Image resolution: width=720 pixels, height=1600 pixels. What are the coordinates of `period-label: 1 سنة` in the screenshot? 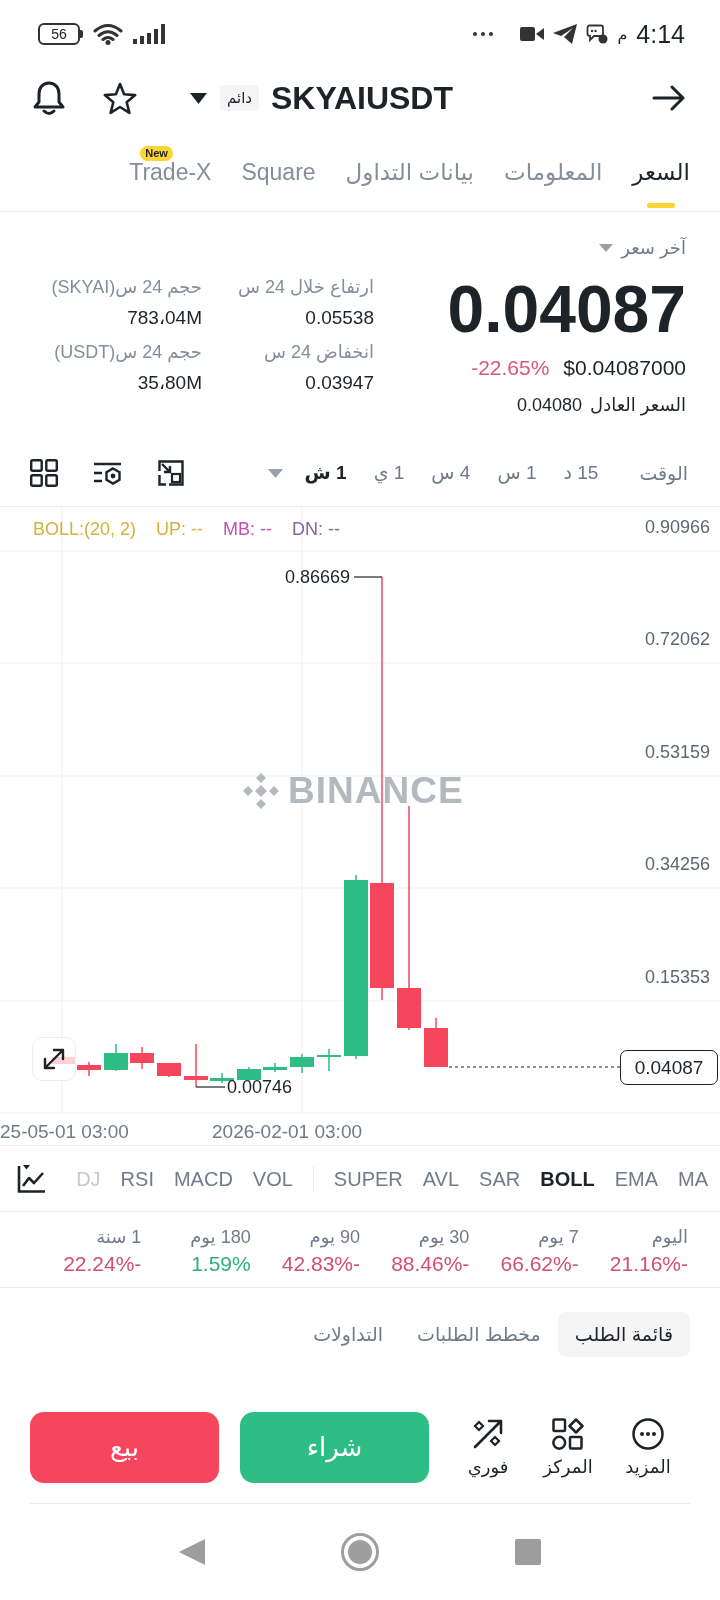 It's located at (119, 1237).